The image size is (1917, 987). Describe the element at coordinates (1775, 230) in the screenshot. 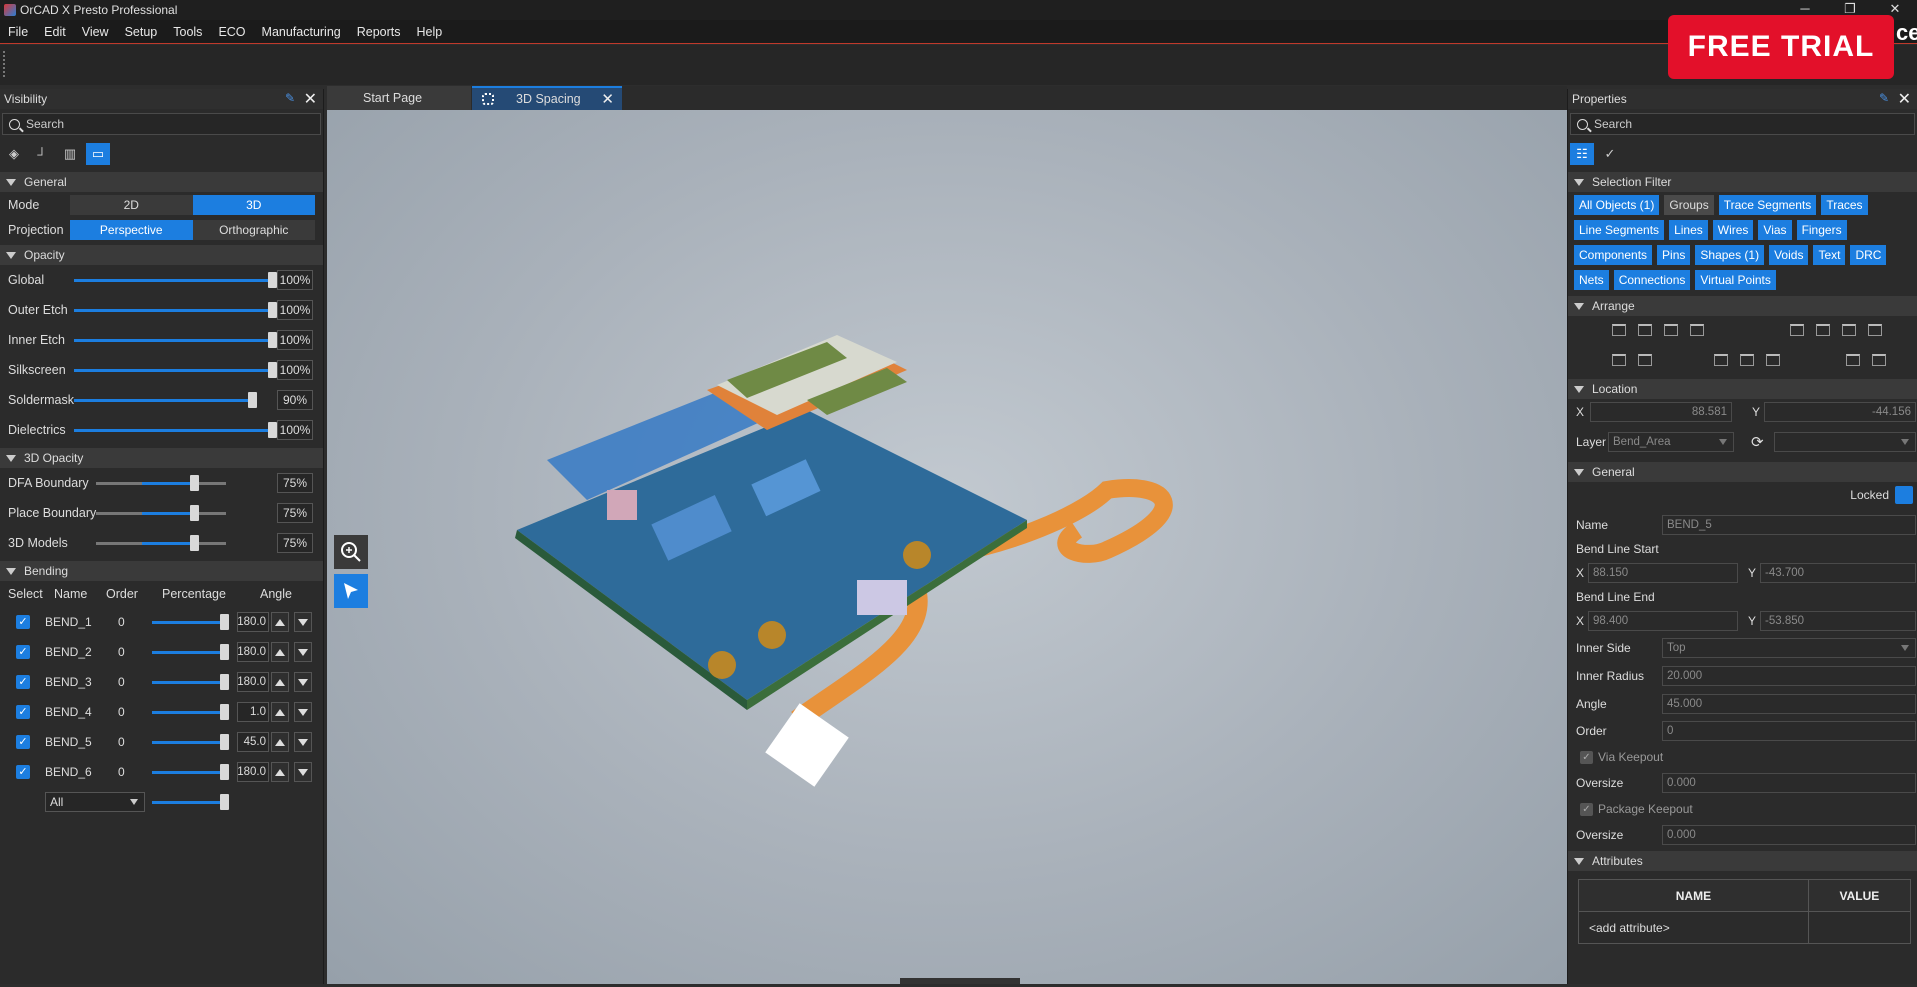

I see `filter-chip: Vias` at that location.